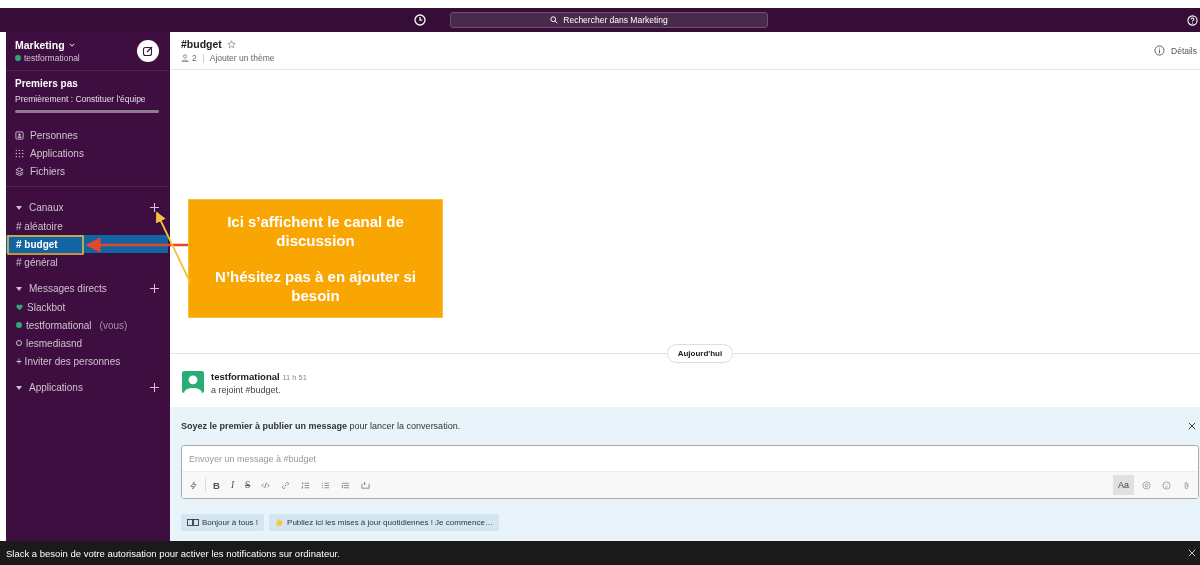 This screenshot has height=565, width=1200. I want to click on sidebar-item: # général, so click(87, 262).